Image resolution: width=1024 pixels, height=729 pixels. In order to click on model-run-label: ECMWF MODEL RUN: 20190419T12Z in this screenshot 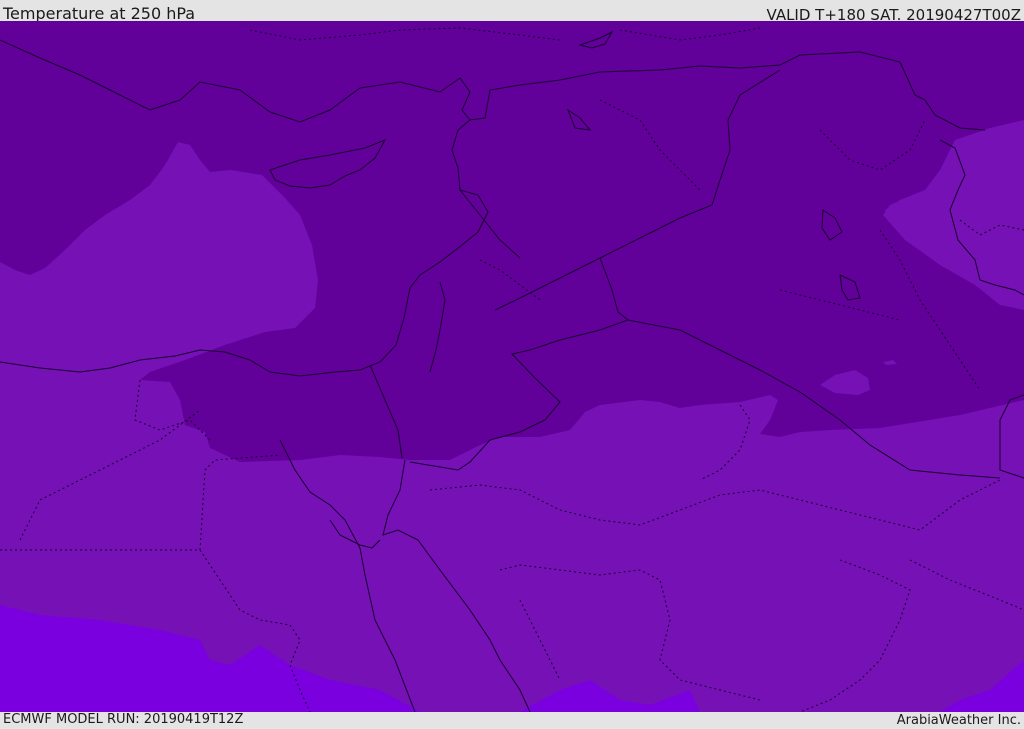, I will do `click(123, 719)`.